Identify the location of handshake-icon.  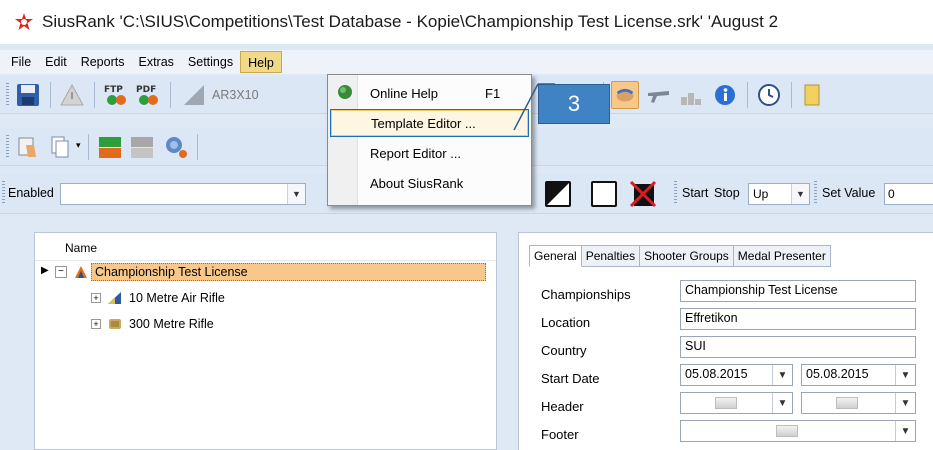
(625, 95).